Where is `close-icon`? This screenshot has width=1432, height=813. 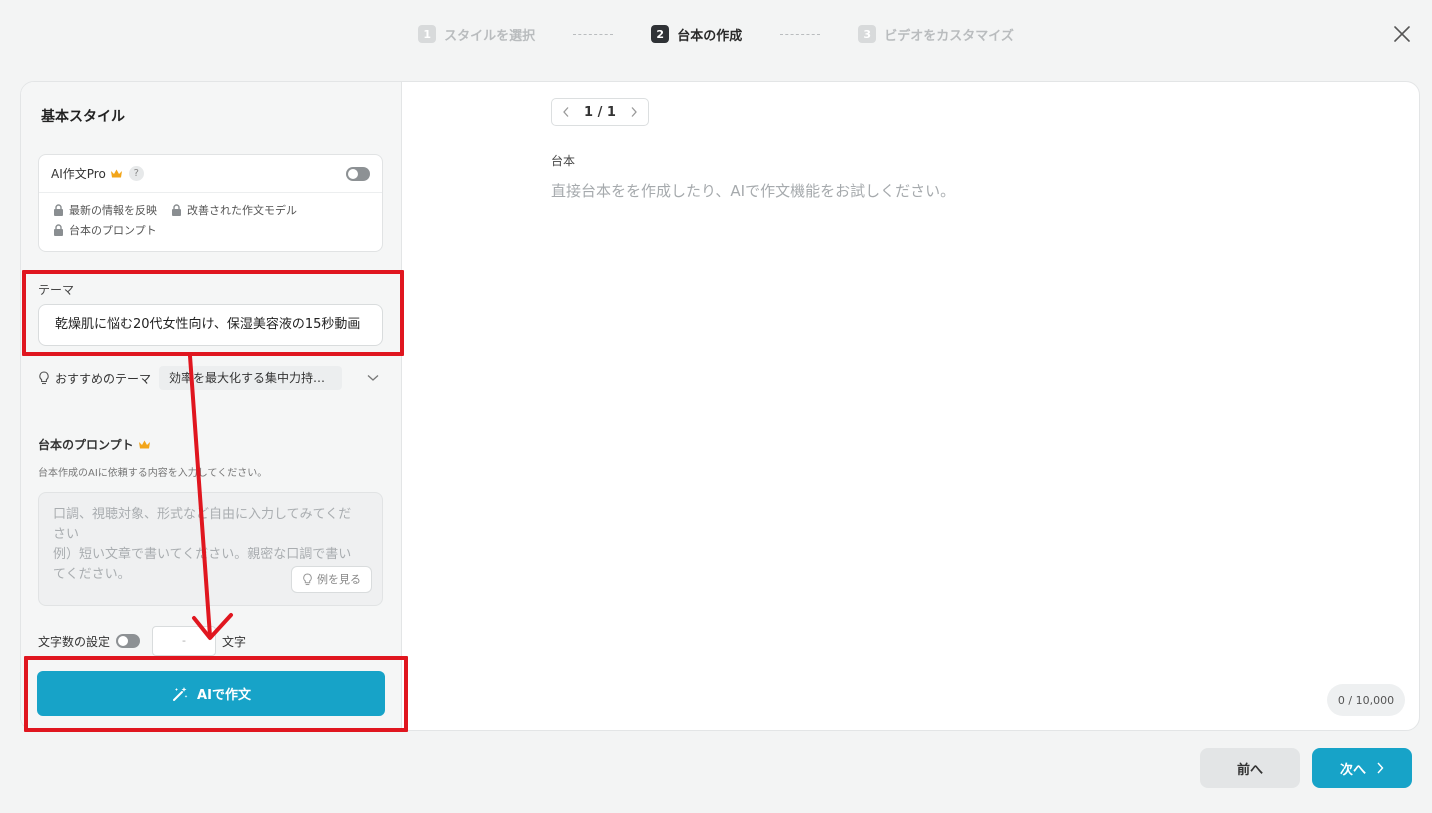 close-icon is located at coordinates (1402, 34).